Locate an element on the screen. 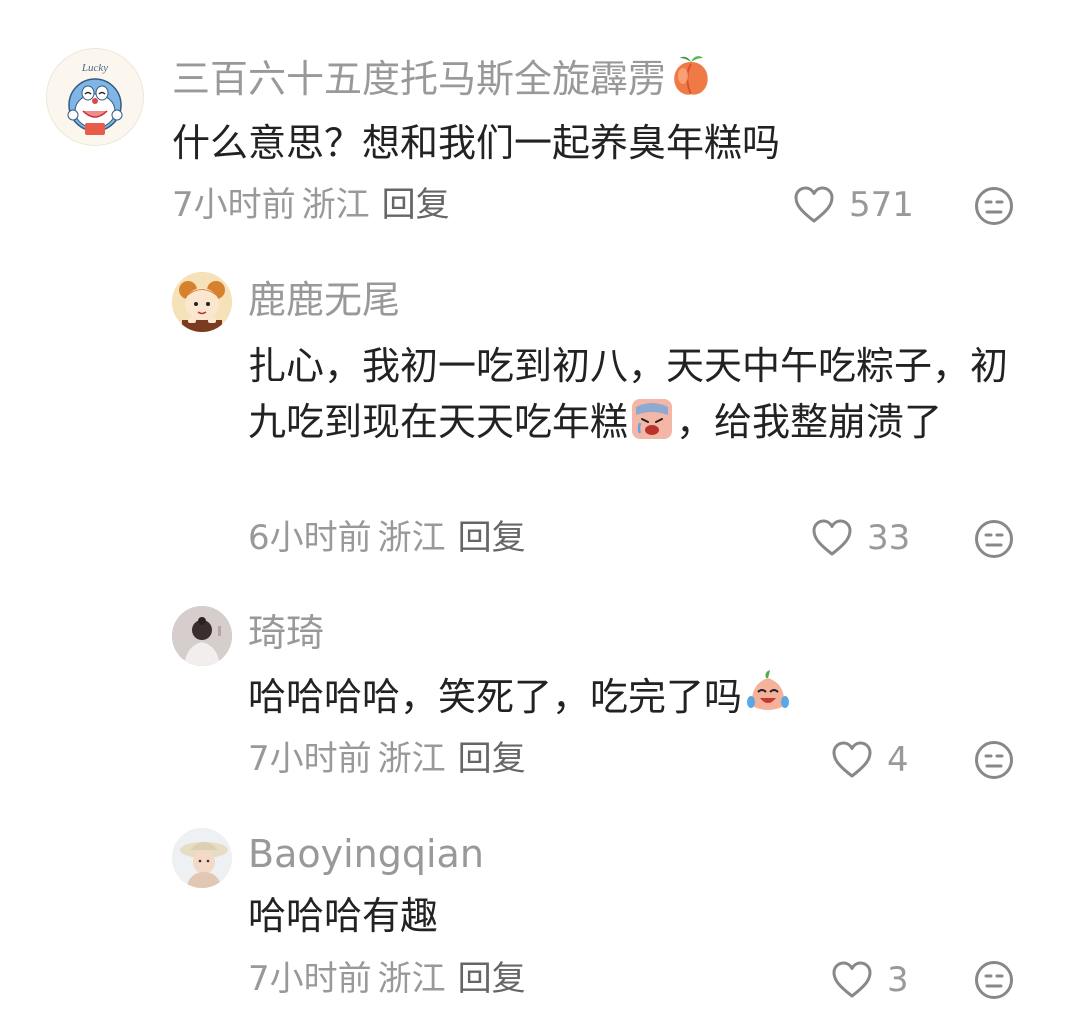 This screenshot has height=1018, width=1080. username: Baoyingqian is located at coordinates (366, 854).